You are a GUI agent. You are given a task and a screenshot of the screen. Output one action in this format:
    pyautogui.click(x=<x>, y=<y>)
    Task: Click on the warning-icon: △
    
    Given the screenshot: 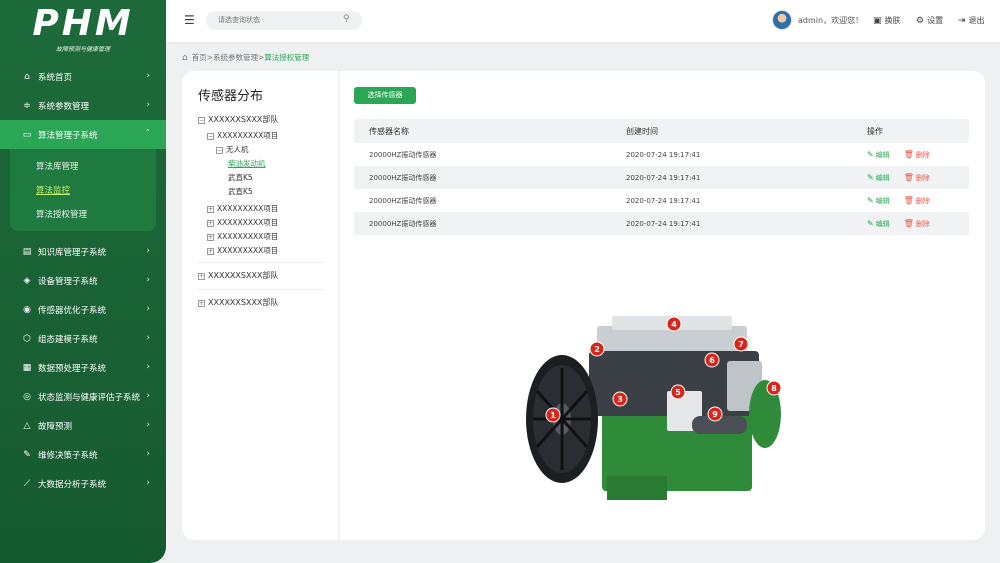 What is the action you would take?
    pyautogui.click(x=27, y=425)
    